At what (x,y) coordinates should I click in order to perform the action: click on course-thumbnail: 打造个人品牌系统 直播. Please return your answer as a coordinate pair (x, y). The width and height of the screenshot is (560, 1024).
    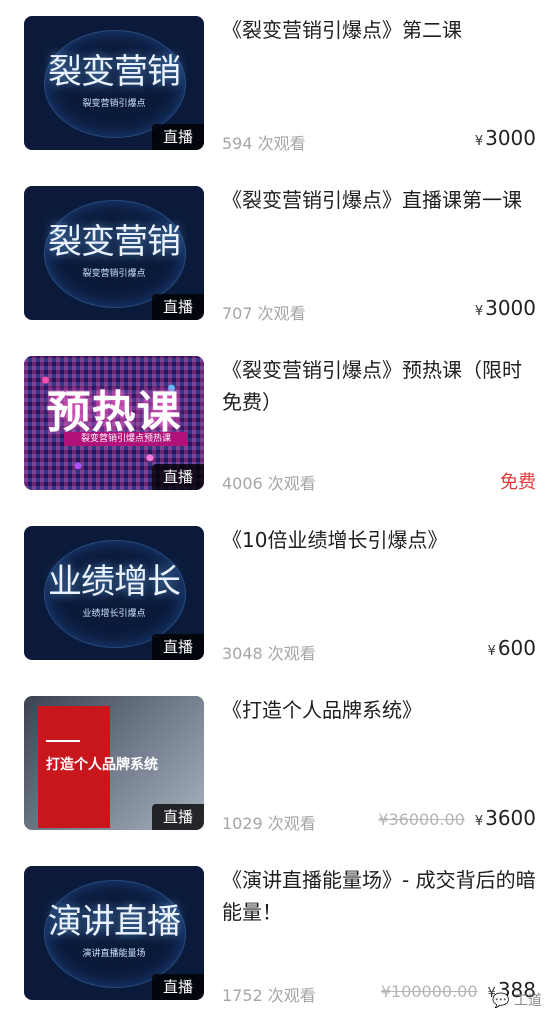
    Looking at the image, I should click on (114, 763).